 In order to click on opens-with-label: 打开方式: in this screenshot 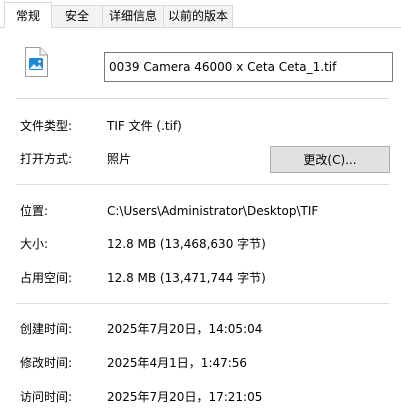, I will do `click(46, 159)`.